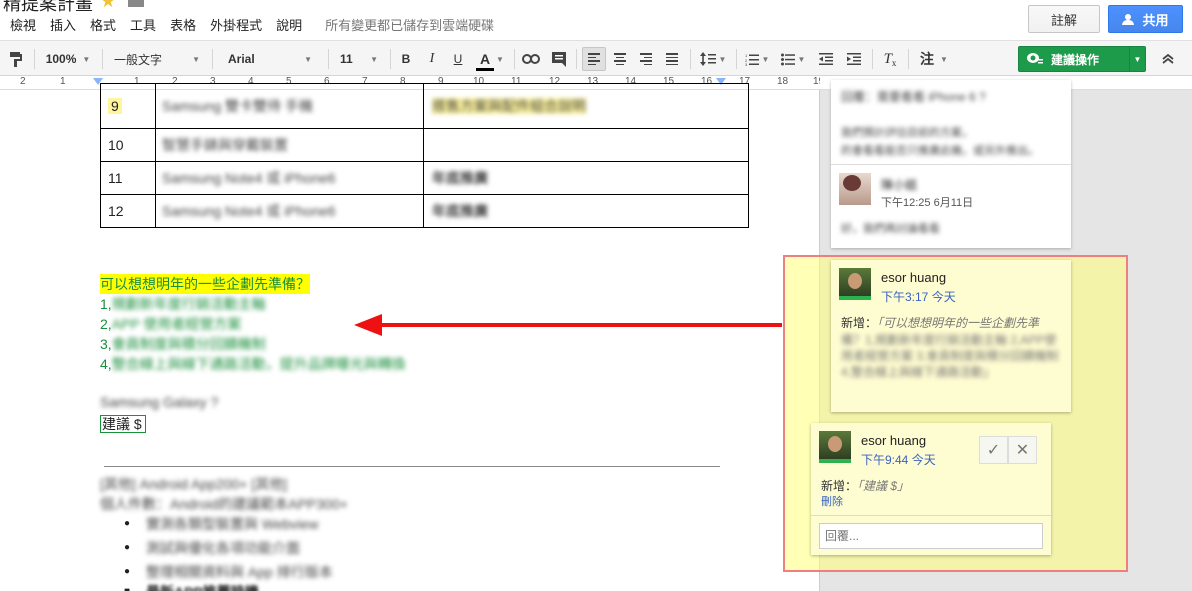  I want to click on list-item: 最新APP推薦時機, so click(202, 586).